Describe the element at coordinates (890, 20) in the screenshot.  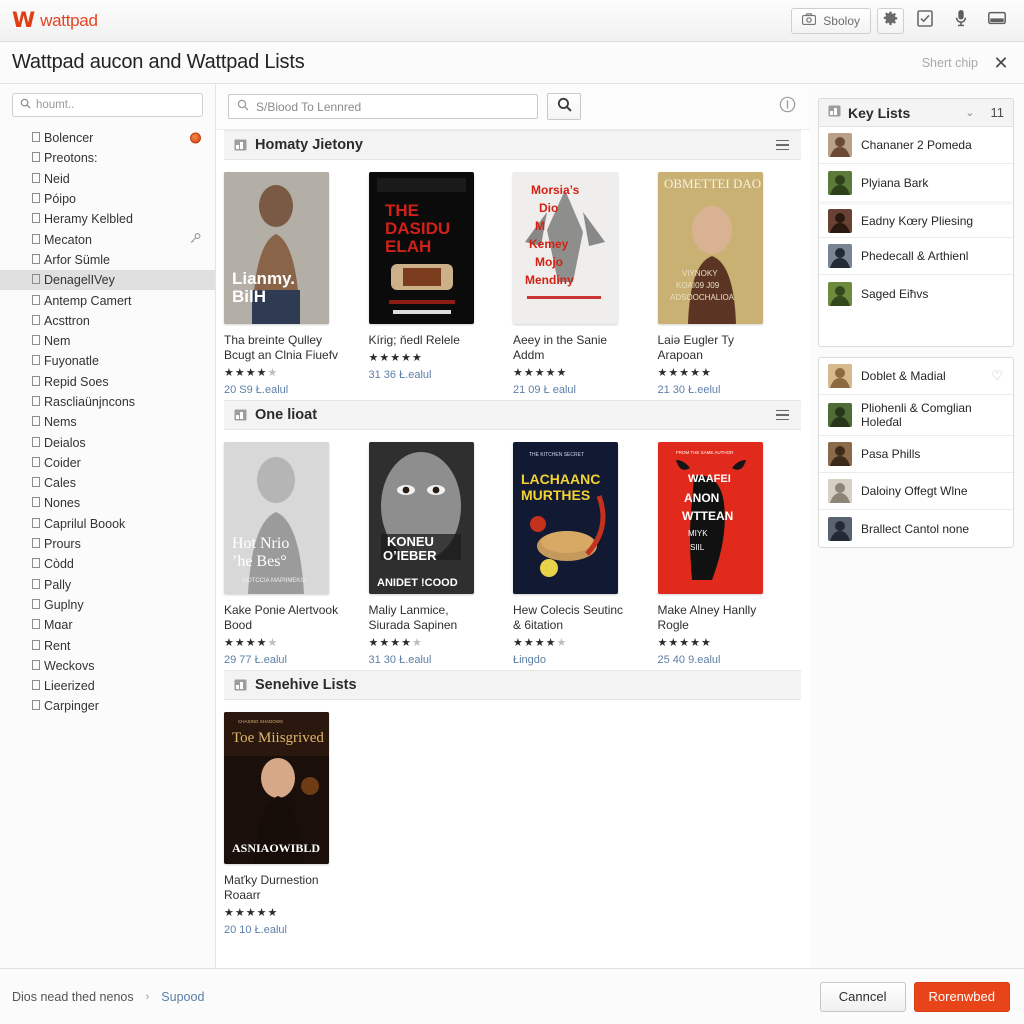
I see `settings-button` at that location.